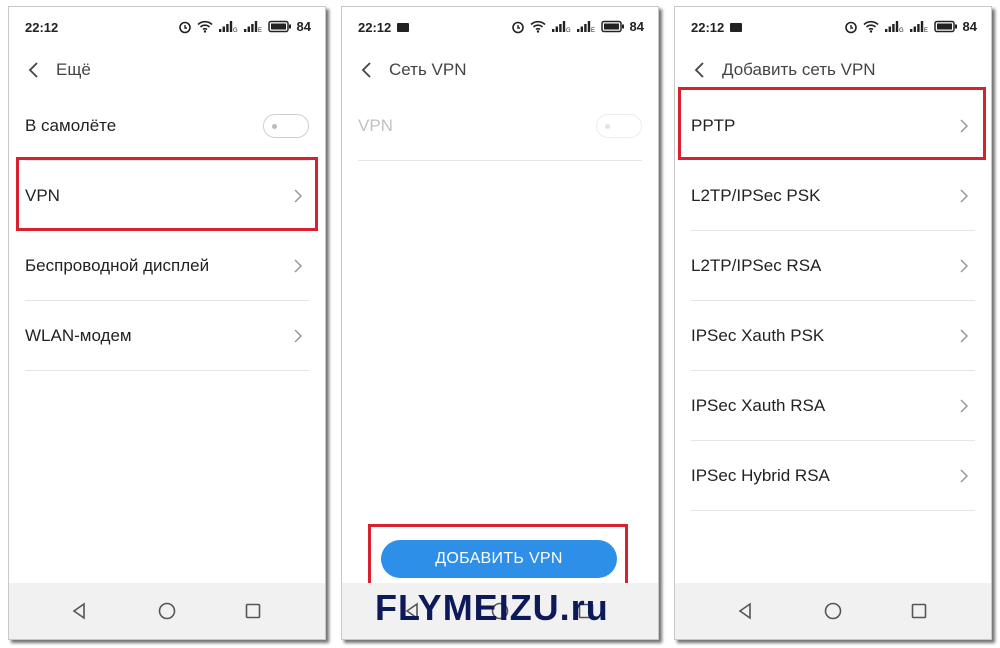 The width and height of the screenshot is (1000, 648). I want to click on page-title: Сеть VPN, so click(428, 69).